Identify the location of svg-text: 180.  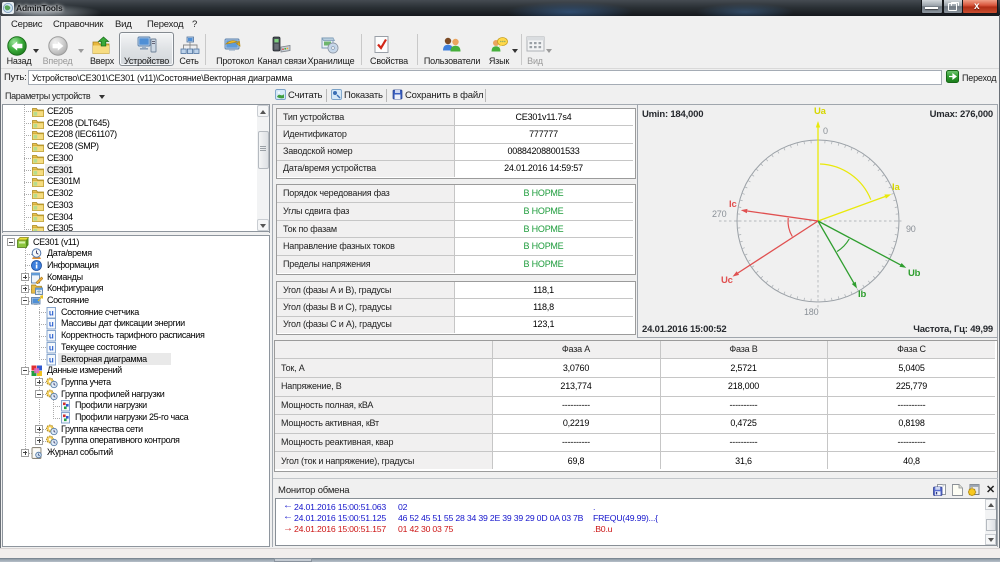
(811, 312).